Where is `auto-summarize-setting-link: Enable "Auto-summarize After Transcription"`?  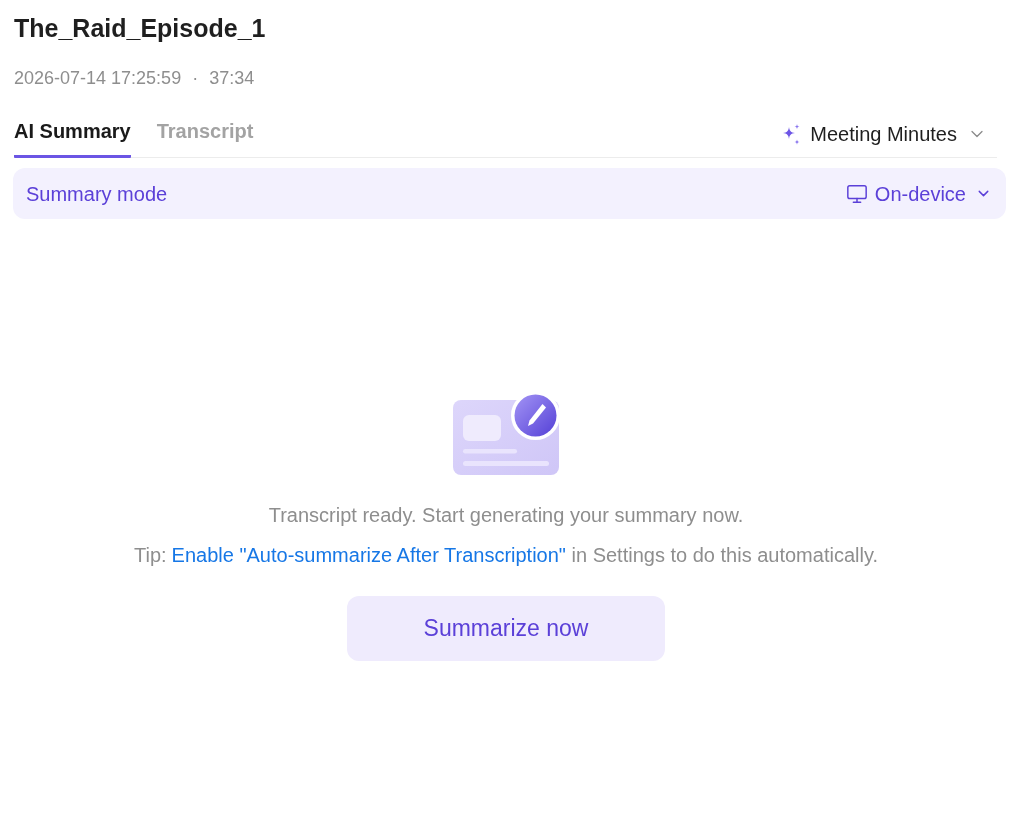
auto-summarize-setting-link: Enable "Auto-summarize After Transcription" is located at coordinates (368, 555).